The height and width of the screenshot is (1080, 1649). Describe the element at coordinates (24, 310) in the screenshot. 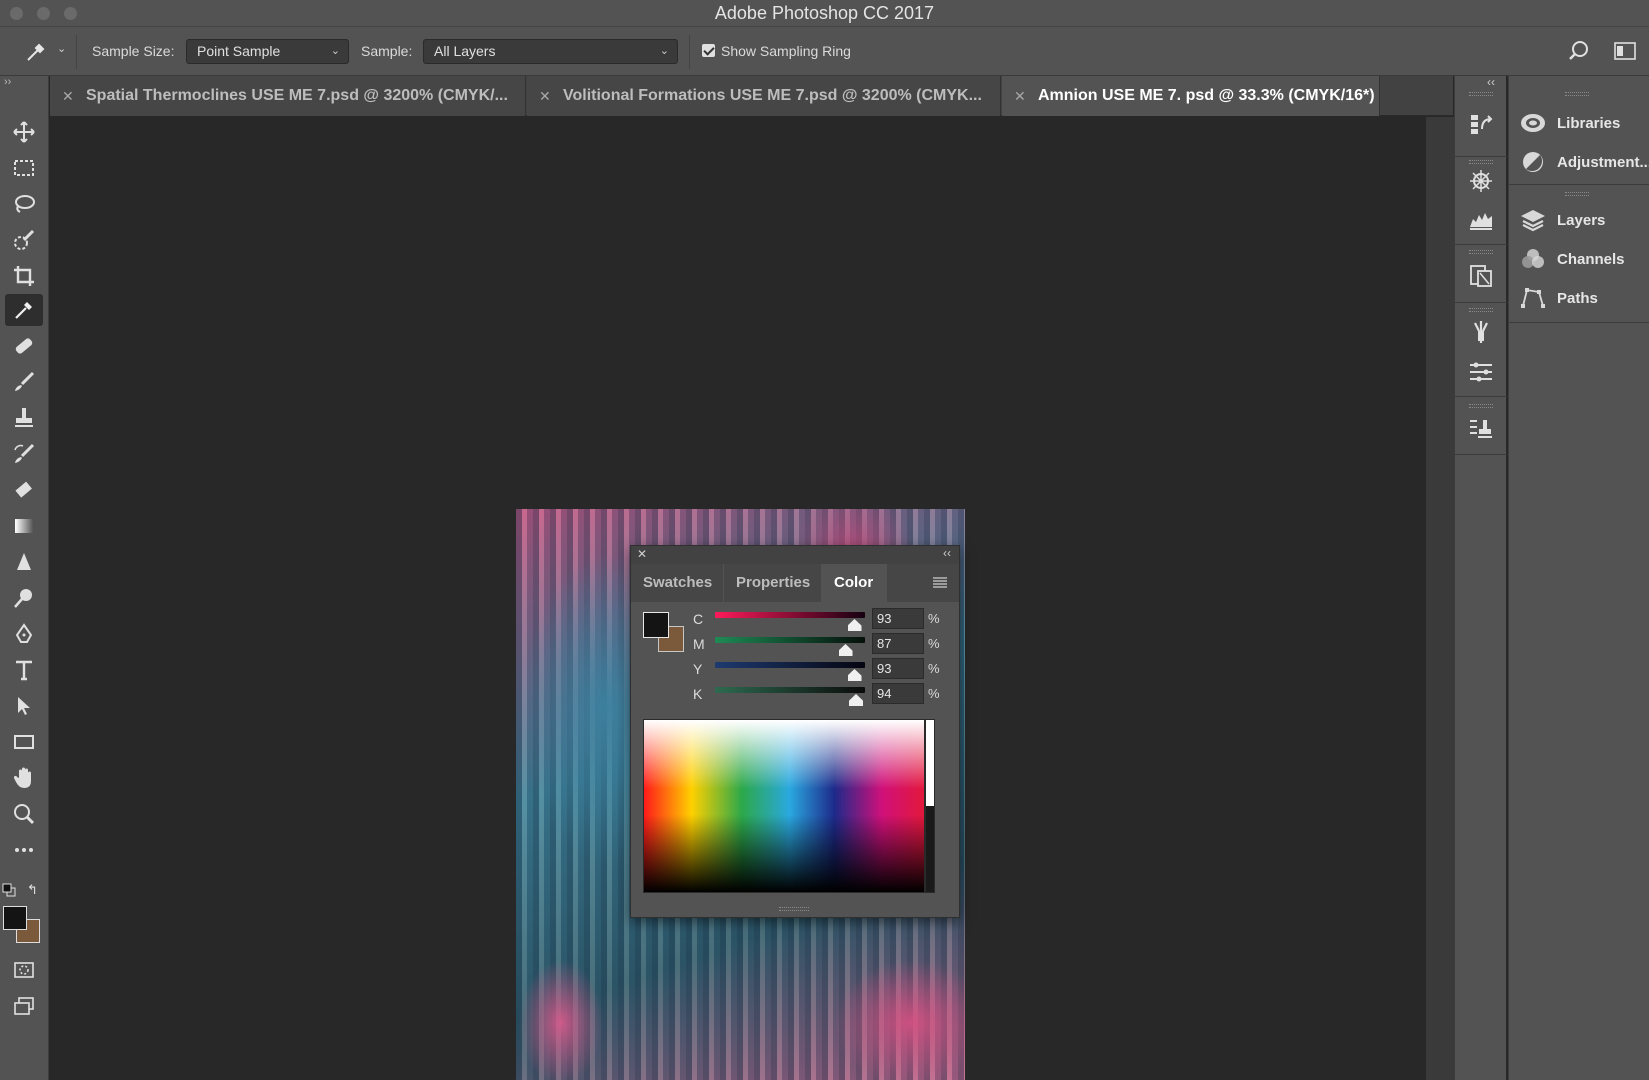

I see `eyedropper-tool-icon` at that location.